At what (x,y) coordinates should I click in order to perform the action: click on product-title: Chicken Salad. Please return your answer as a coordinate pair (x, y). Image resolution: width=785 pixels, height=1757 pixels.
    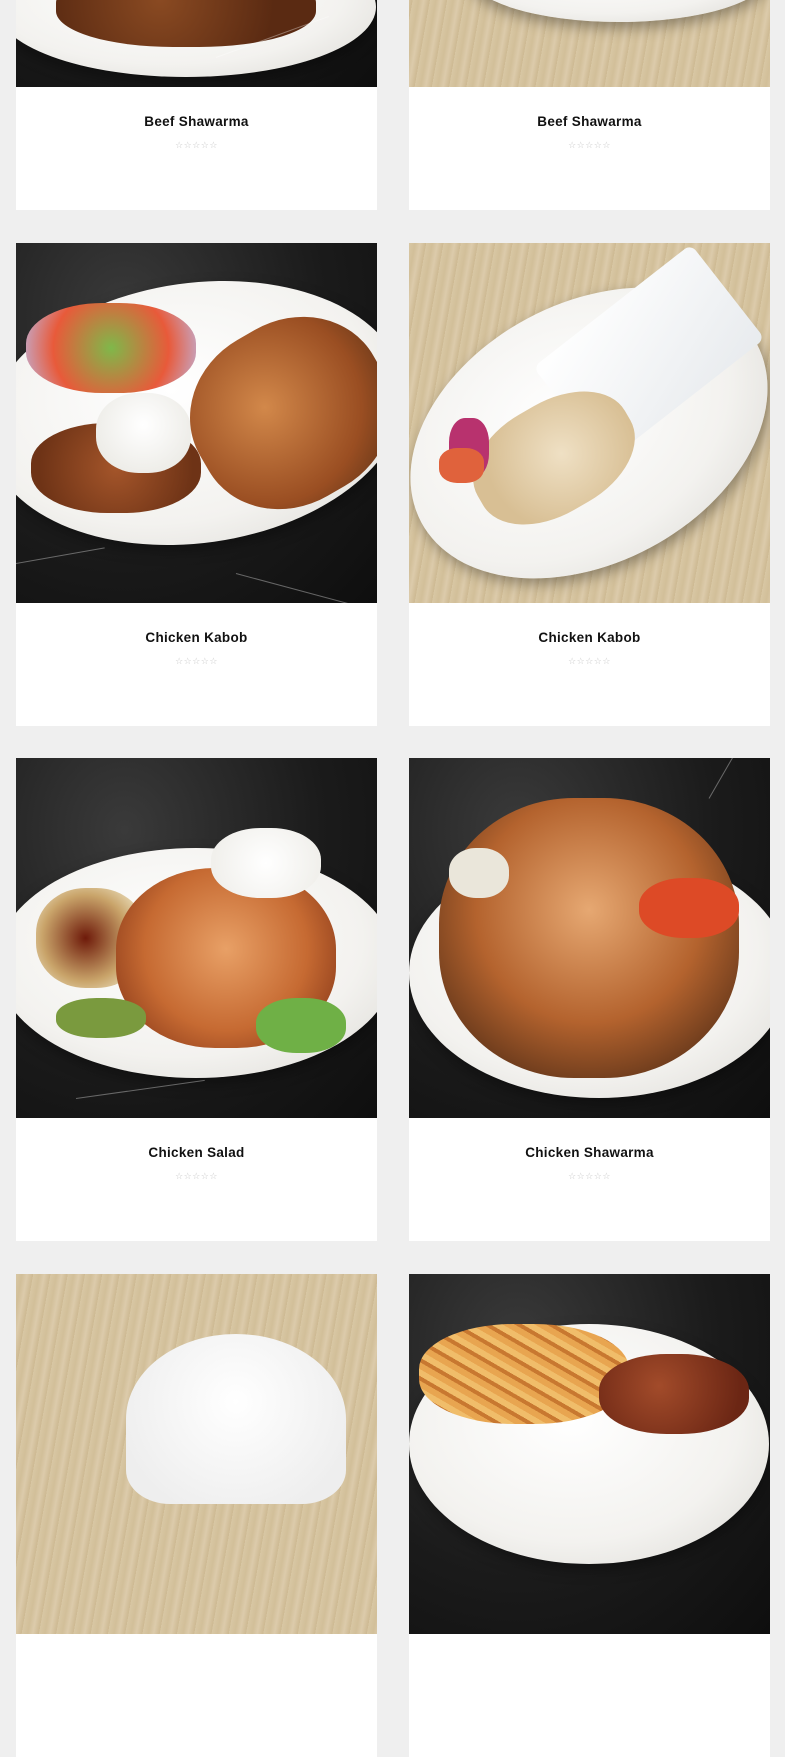
    Looking at the image, I should click on (196, 1152).